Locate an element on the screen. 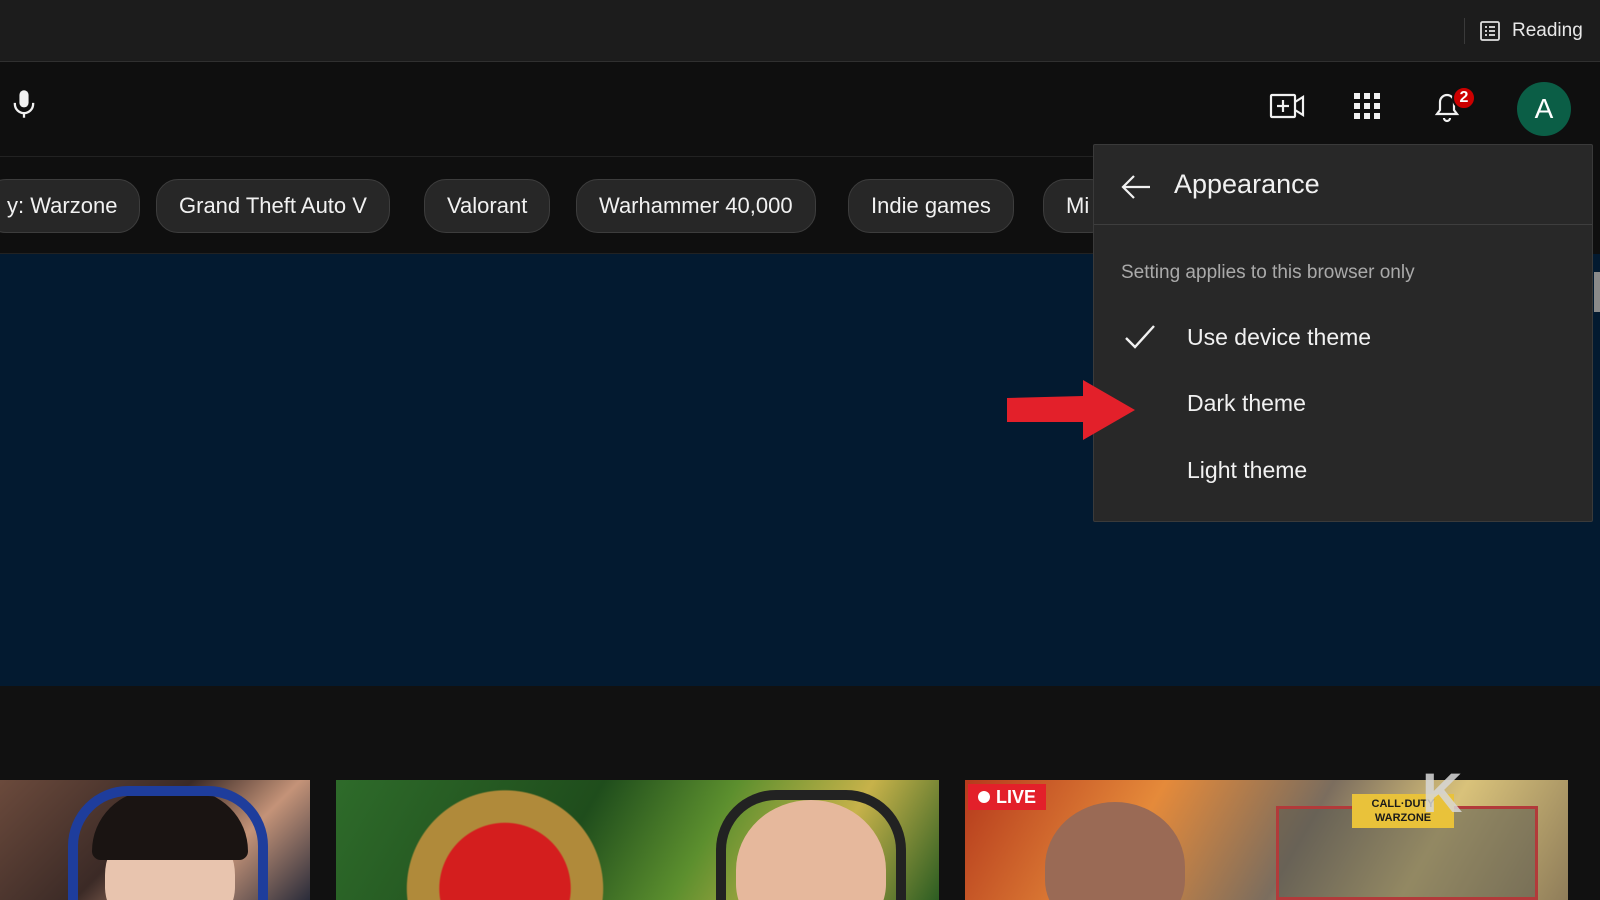  live-badge: LIVE is located at coordinates (1007, 797).